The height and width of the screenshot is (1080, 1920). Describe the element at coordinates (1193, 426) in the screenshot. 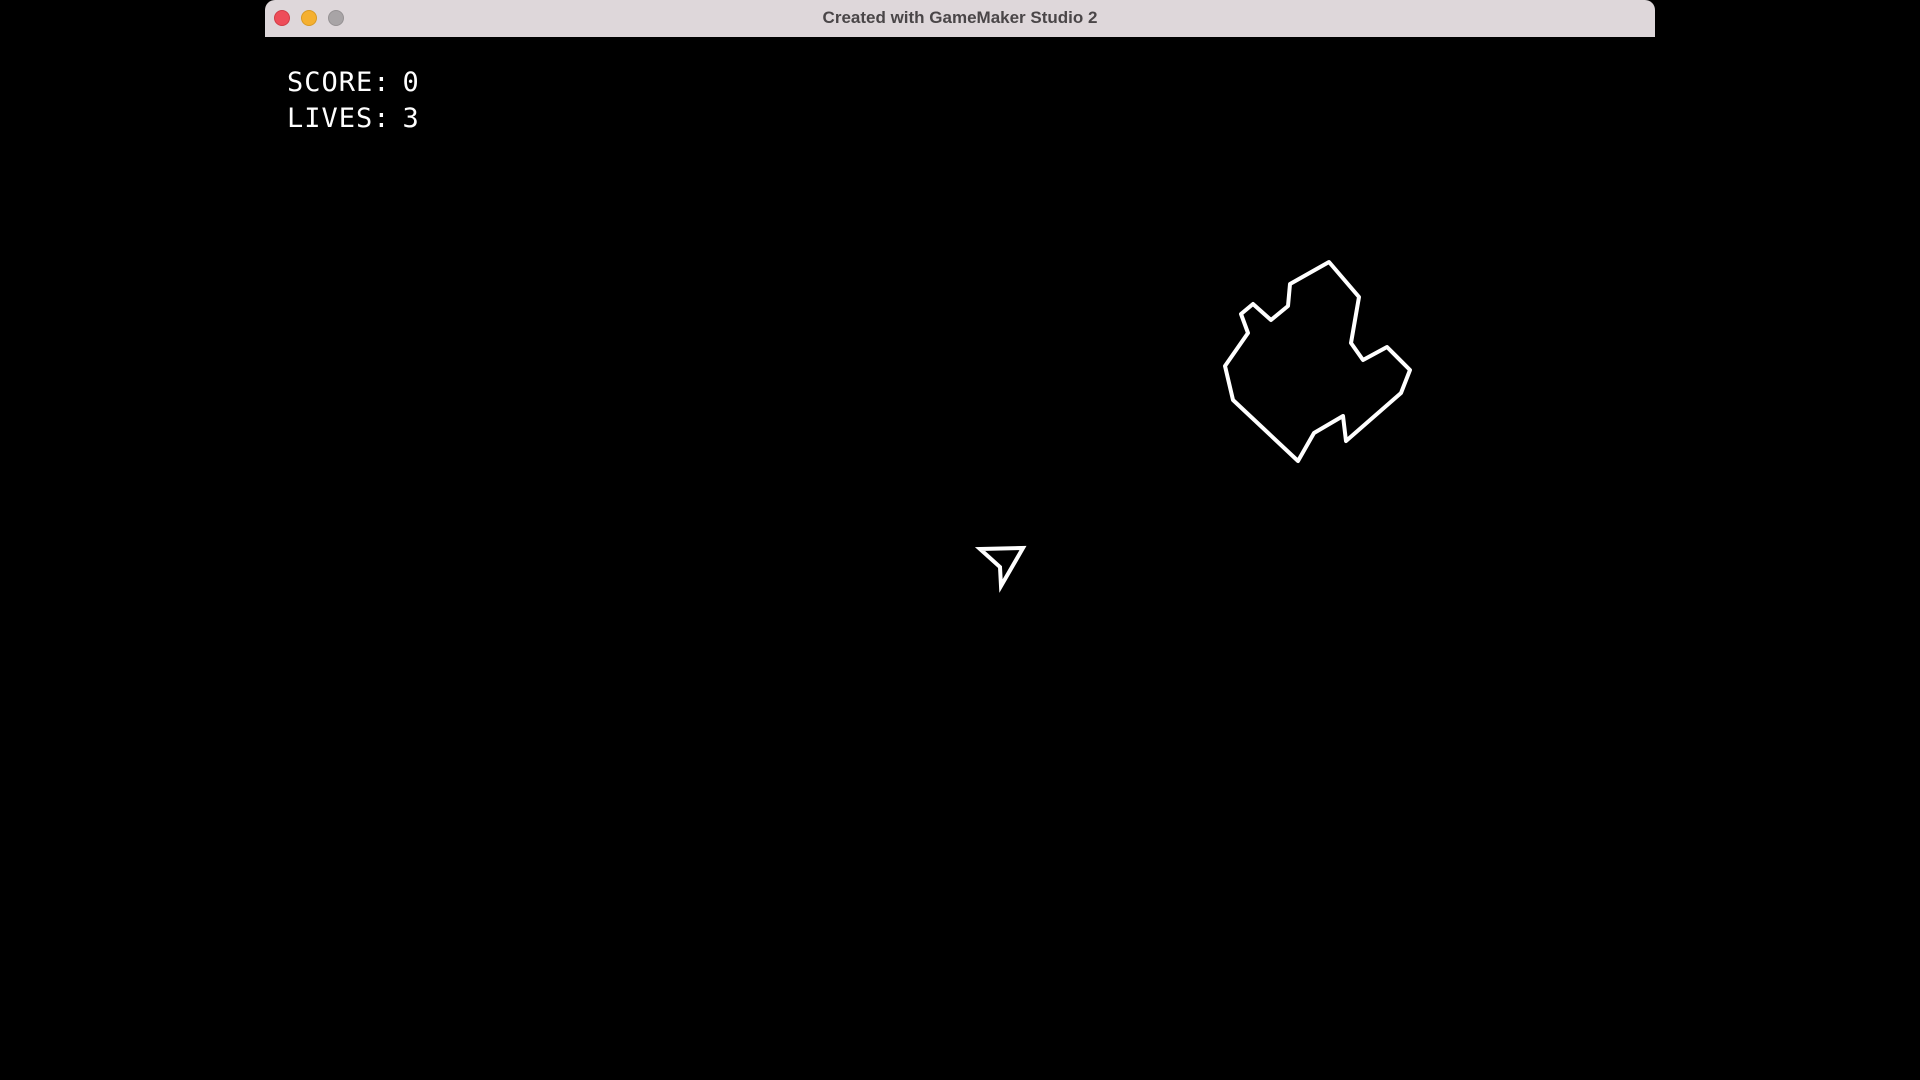

I see `game-scene` at that location.